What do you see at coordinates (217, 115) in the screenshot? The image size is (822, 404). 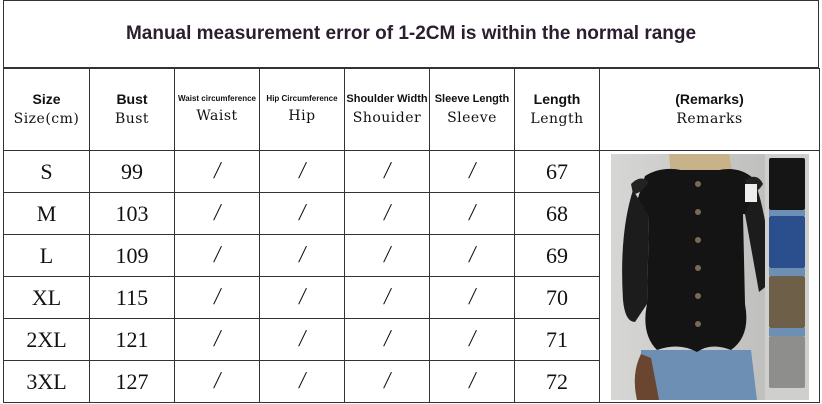 I see `header-waist-sub: Waist` at bounding box center [217, 115].